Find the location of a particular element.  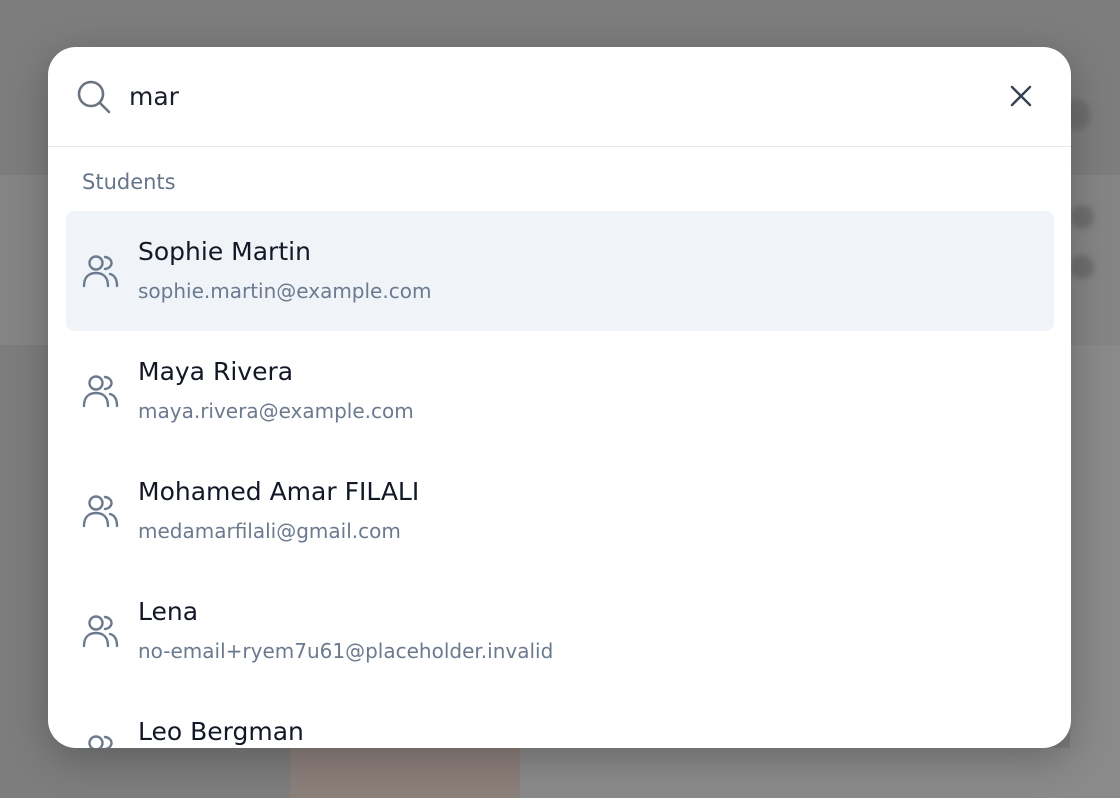

search-bar is located at coordinates (559, 97).